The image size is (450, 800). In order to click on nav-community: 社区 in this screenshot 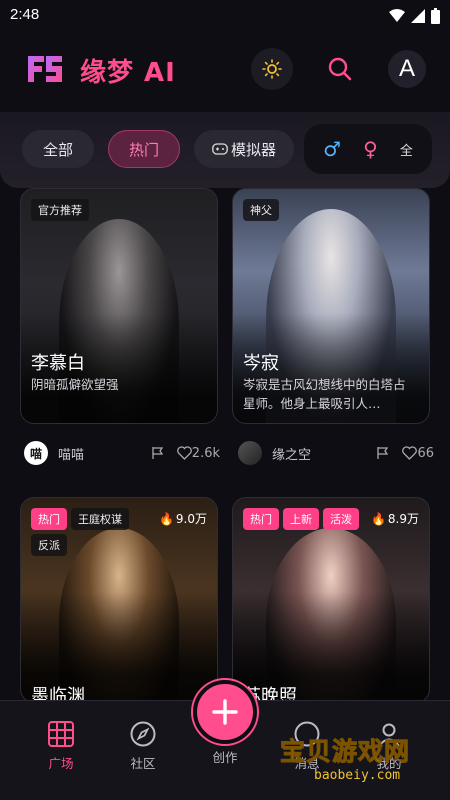, I will do `click(143, 745)`.